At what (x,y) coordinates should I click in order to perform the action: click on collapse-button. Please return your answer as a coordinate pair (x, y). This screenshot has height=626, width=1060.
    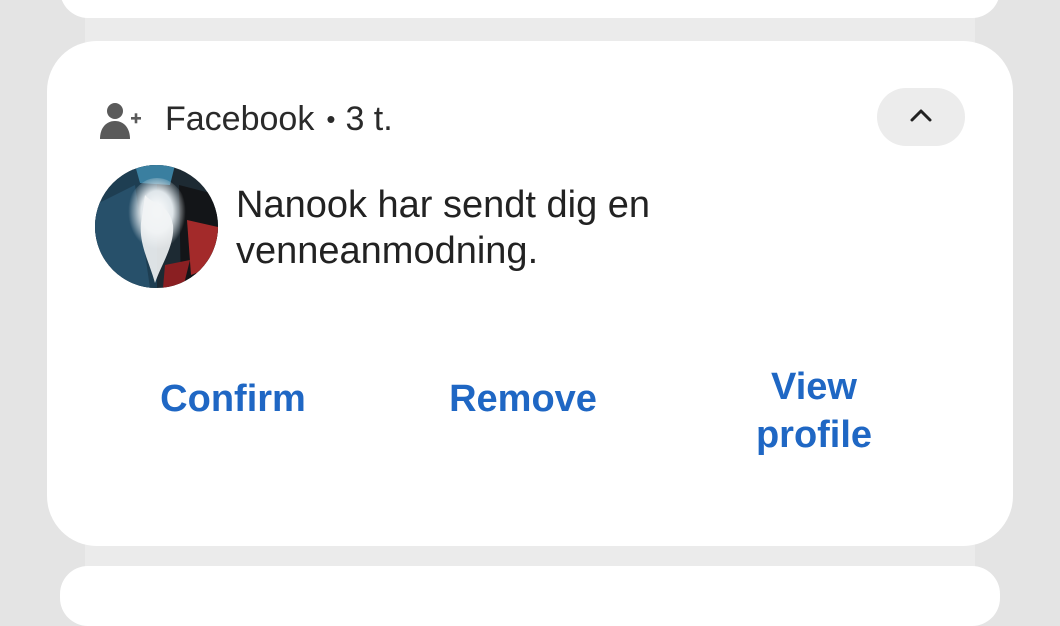
    Looking at the image, I should click on (921, 117).